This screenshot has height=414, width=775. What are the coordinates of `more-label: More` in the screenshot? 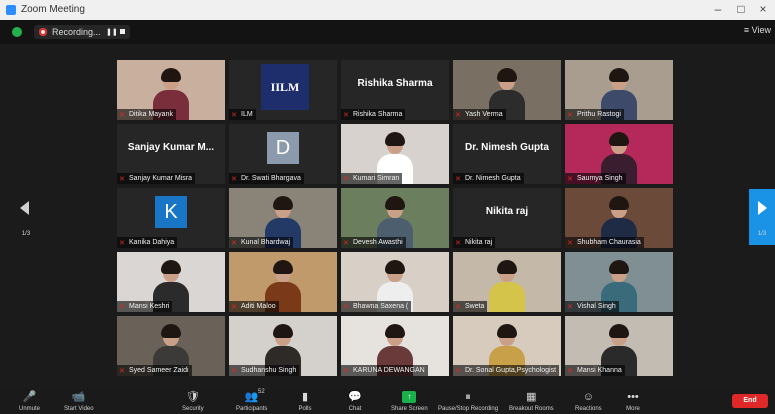 It's located at (633, 409).